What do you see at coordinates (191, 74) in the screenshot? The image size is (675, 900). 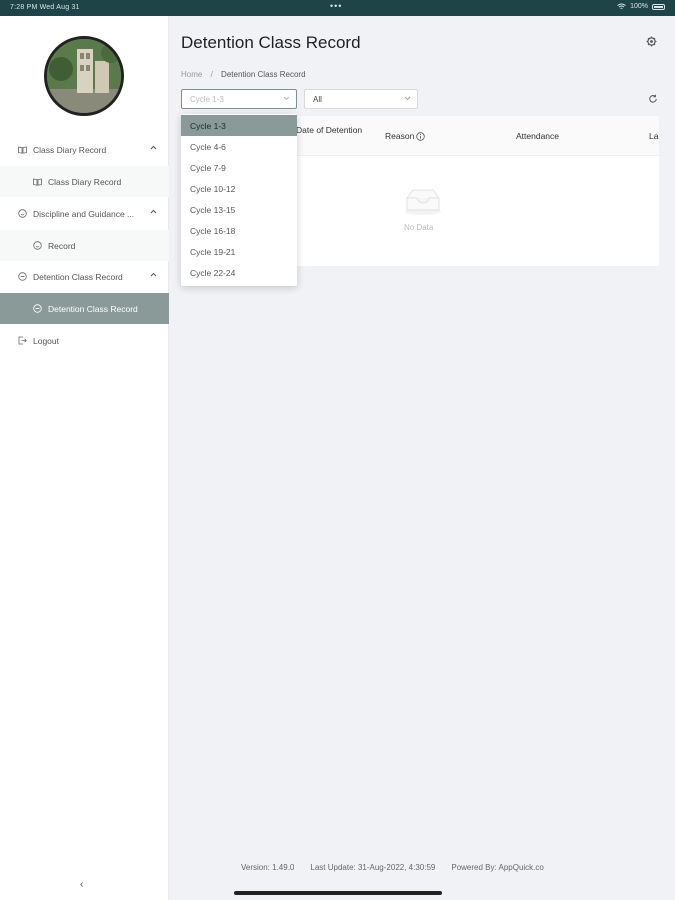 I see `breadcrumb-home: Home` at bounding box center [191, 74].